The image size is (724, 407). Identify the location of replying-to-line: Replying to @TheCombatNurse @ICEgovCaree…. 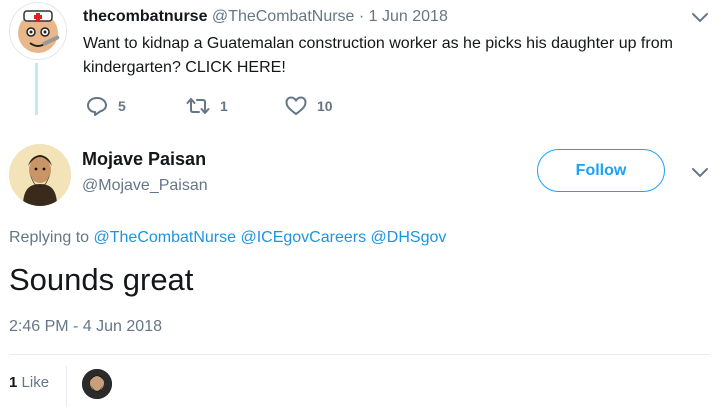
(227, 238).